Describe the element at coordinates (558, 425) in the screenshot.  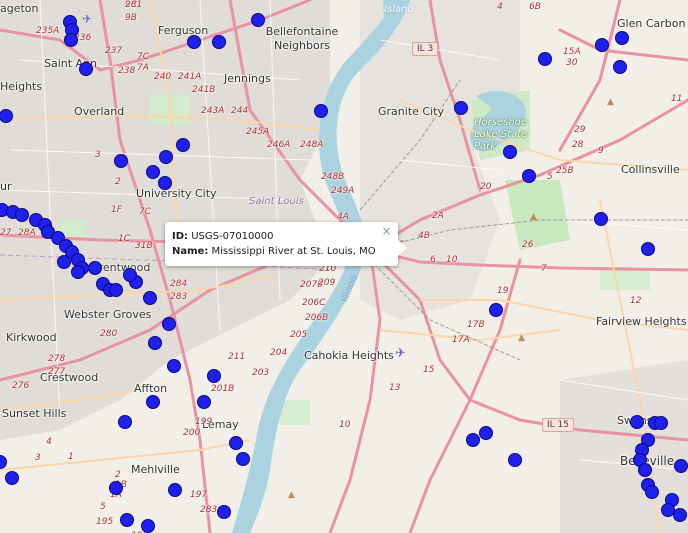
I see `highway-badge-il15: IL 15` at that location.